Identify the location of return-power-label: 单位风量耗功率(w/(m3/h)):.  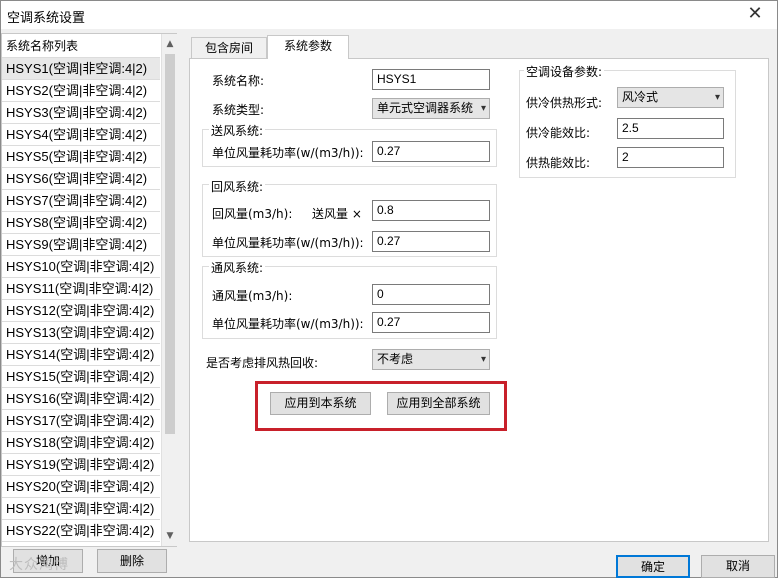
(288, 243).